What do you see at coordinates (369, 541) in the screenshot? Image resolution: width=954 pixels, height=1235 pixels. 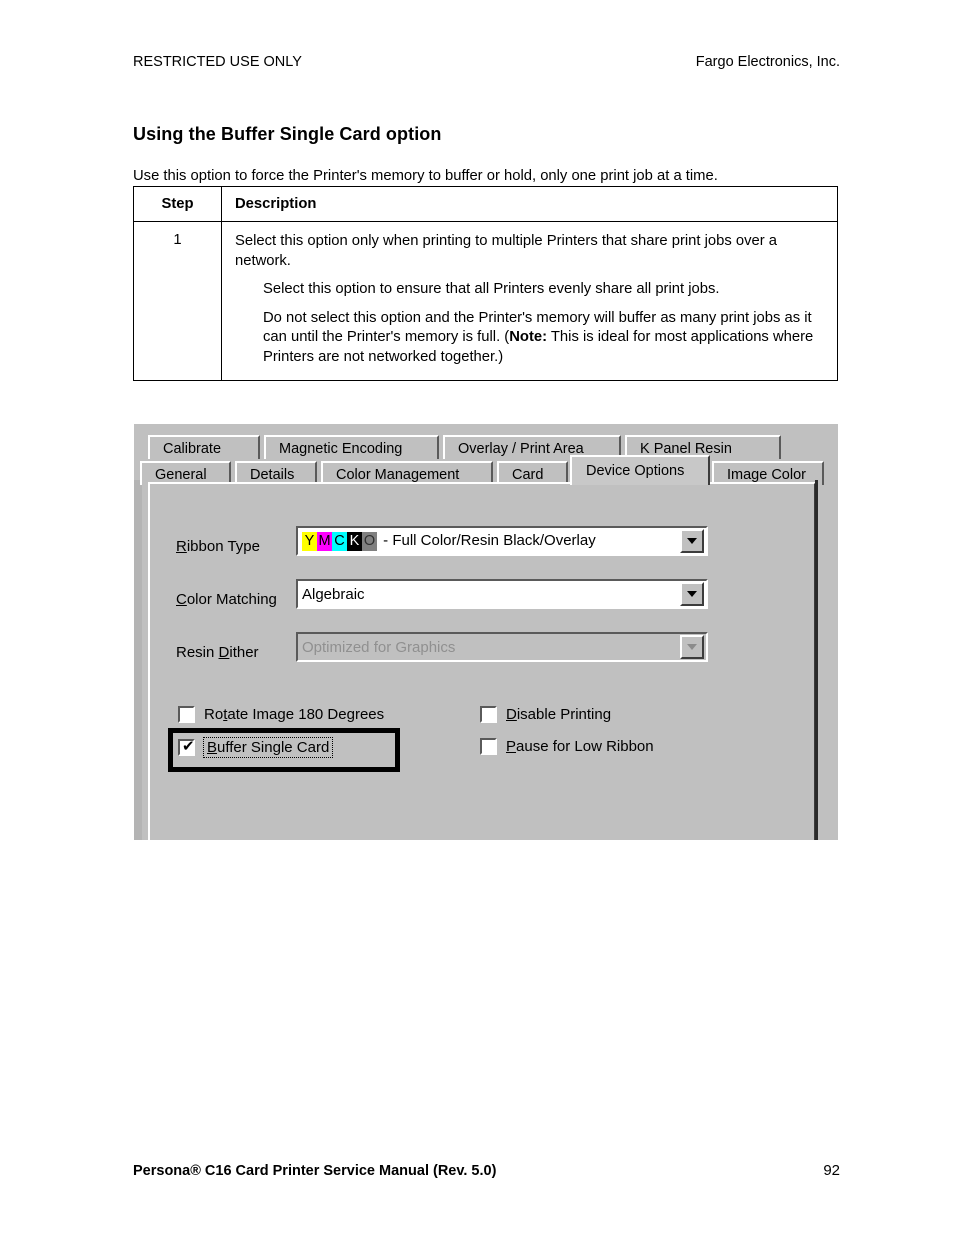 I see `swatch-o: O` at bounding box center [369, 541].